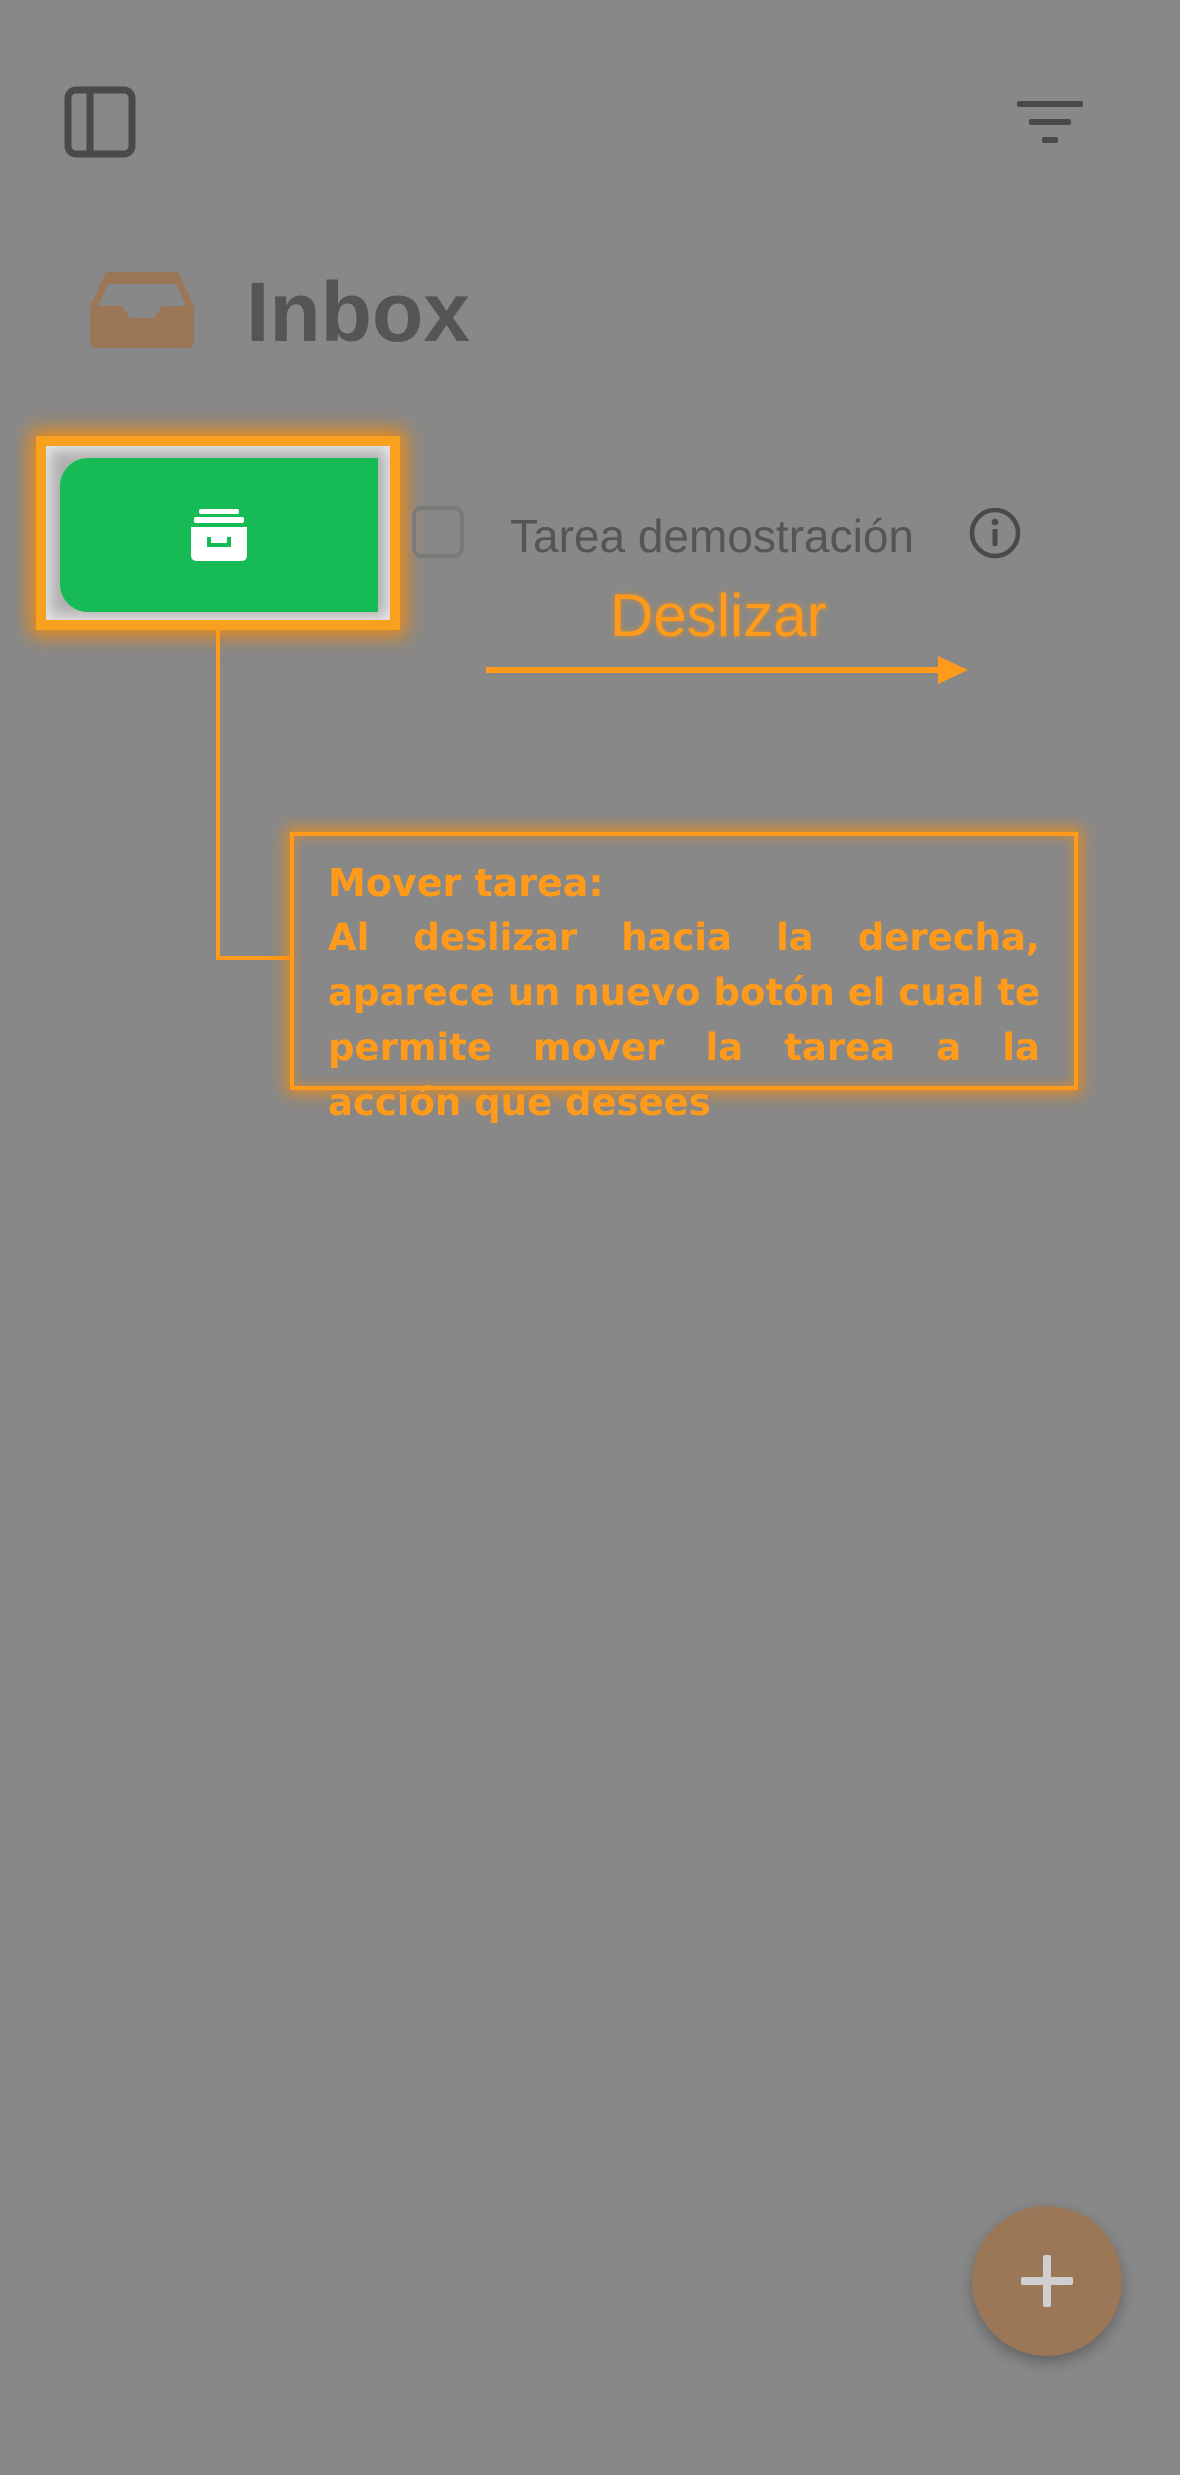 The image size is (1180, 2475). I want to click on info-icon, so click(995, 533).